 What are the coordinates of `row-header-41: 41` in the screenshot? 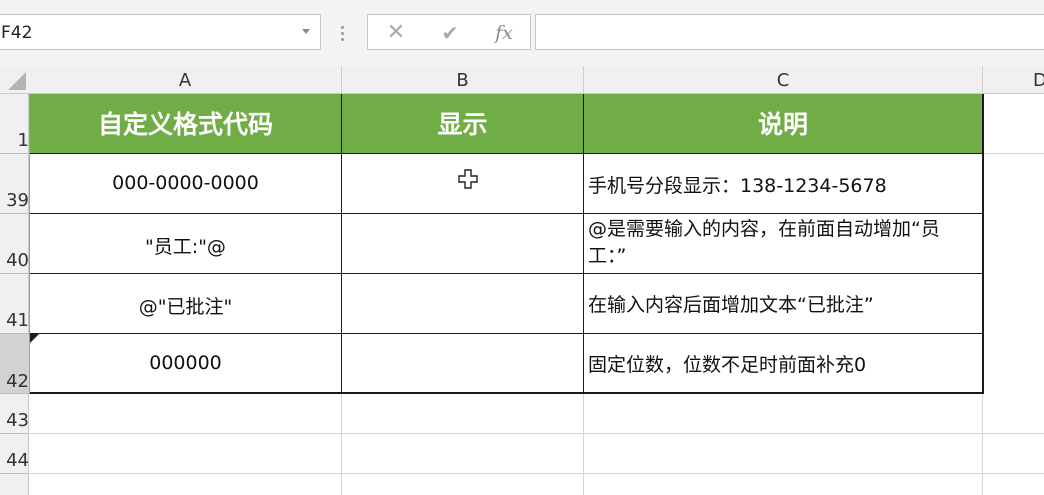 It's located at (14, 322).